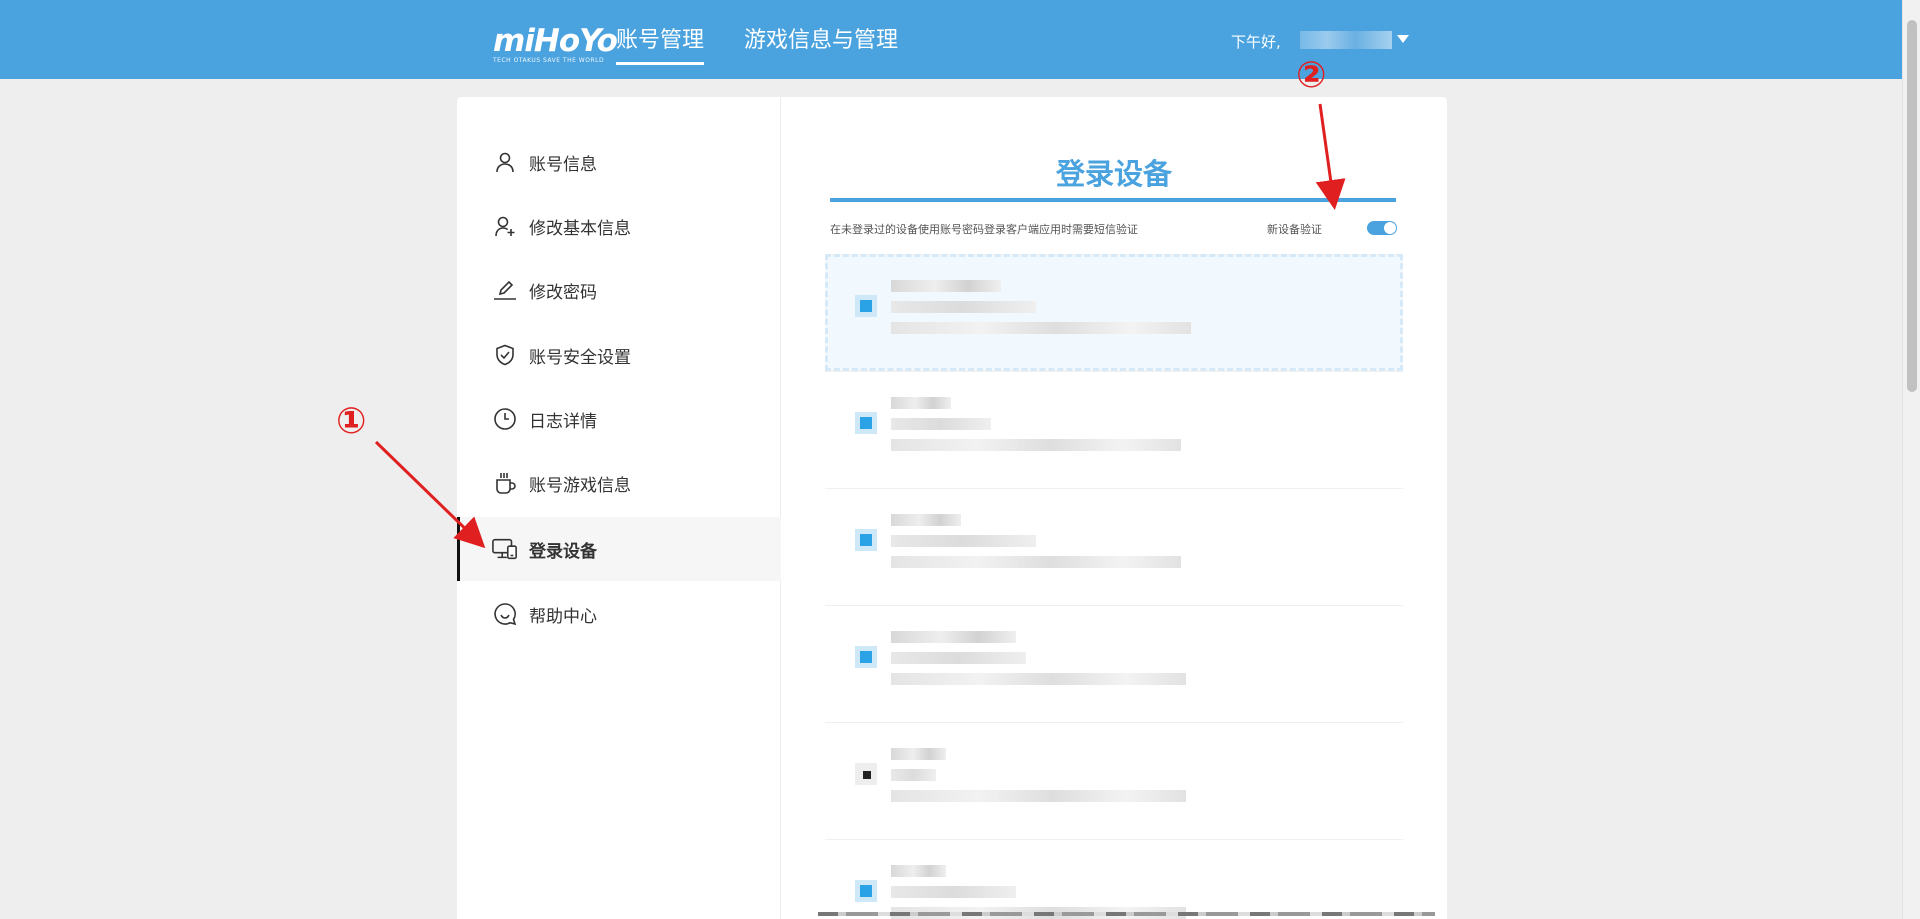 The height and width of the screenshot is (919, 1920). Describe the element at coordinates (1403, 39) in the screenshot. I see `user-menu-chevron-down-icon` at that location.